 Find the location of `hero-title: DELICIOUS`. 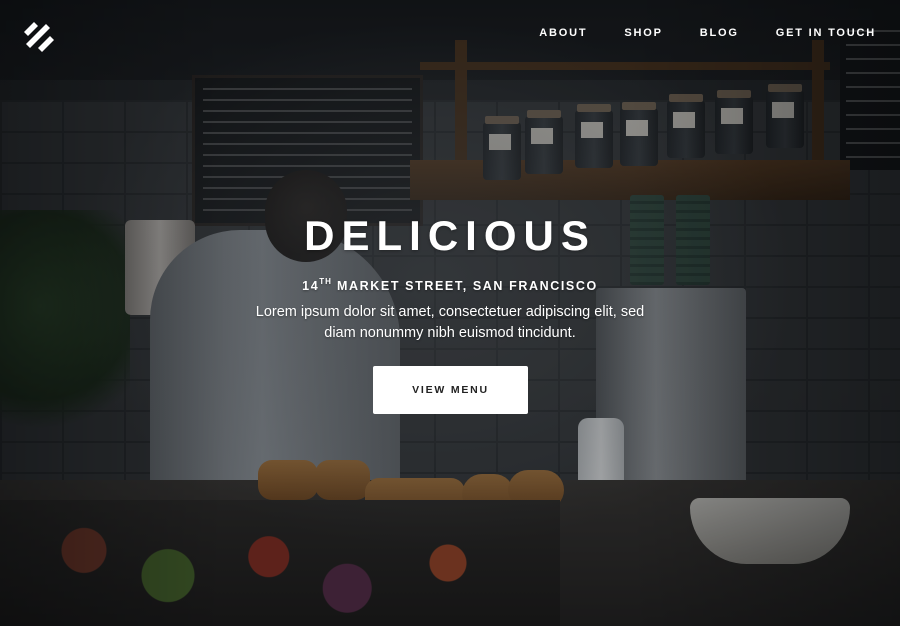

hero-title: DELICIOUS is located at coordinates (450, 235).